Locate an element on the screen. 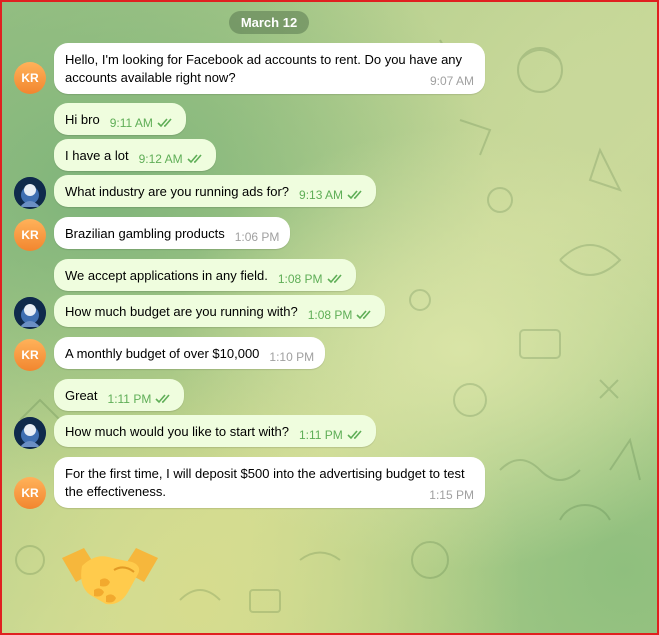 The width and height of the screenshot is (659, 635). message-text: How much would you like to start with? is located at coordinates (177, 431).